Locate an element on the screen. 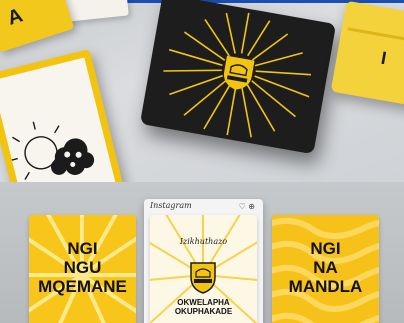 This screenshot has height=323, width=404. yellow-card-right-text: I is located at coordinates (384, 58).